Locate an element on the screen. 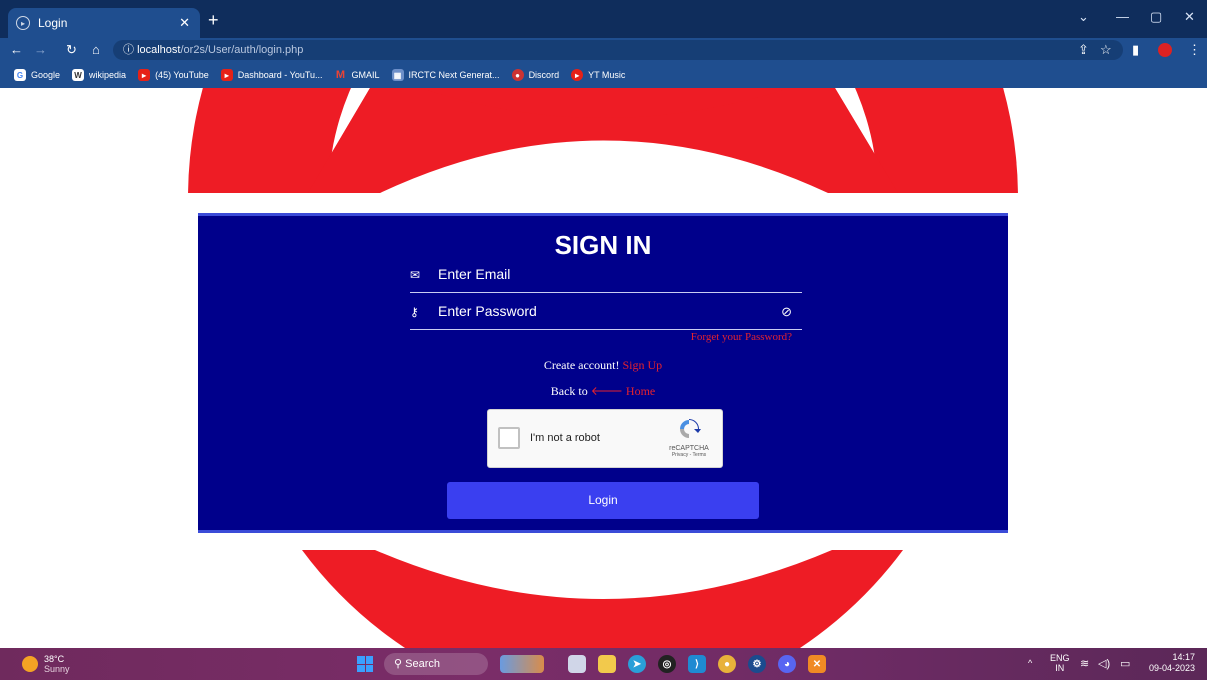 Image resolution: width=1207 pixels, height=680 pixels. create-account-line: Create account! Sign Up is located at coordinates (603, 365).